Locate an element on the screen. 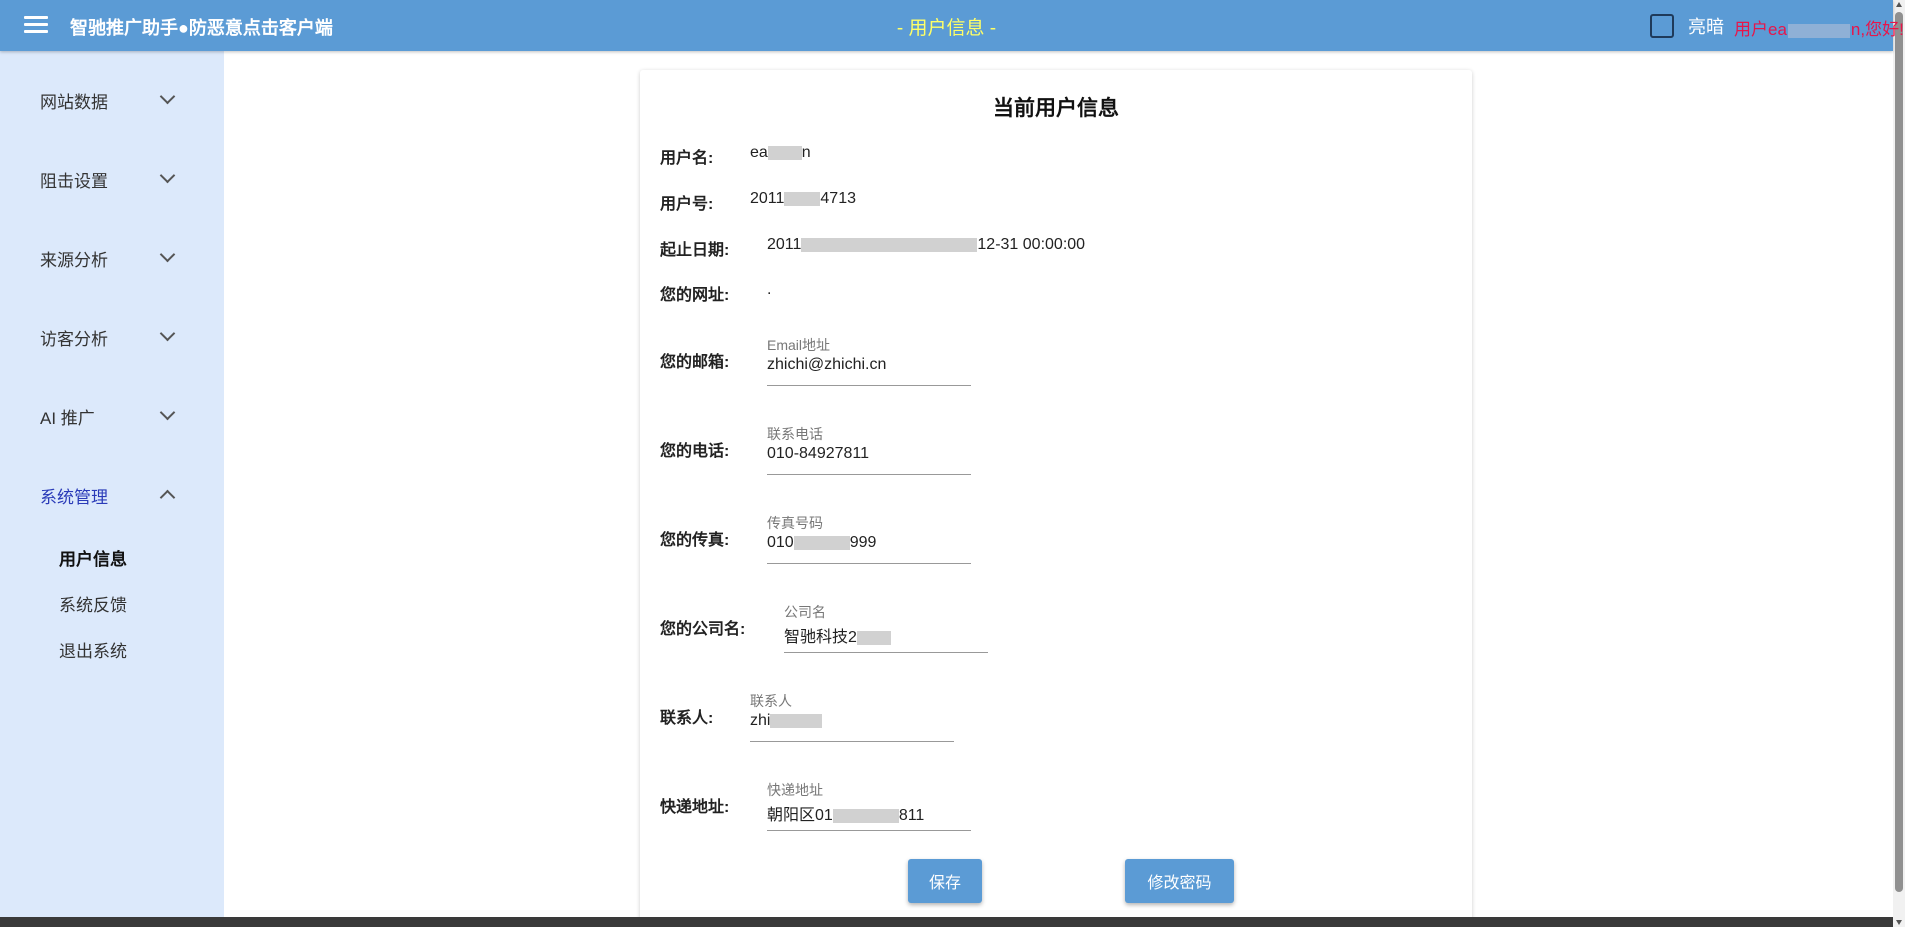  scroll-down-icon is located at coordinates (1899, 922).